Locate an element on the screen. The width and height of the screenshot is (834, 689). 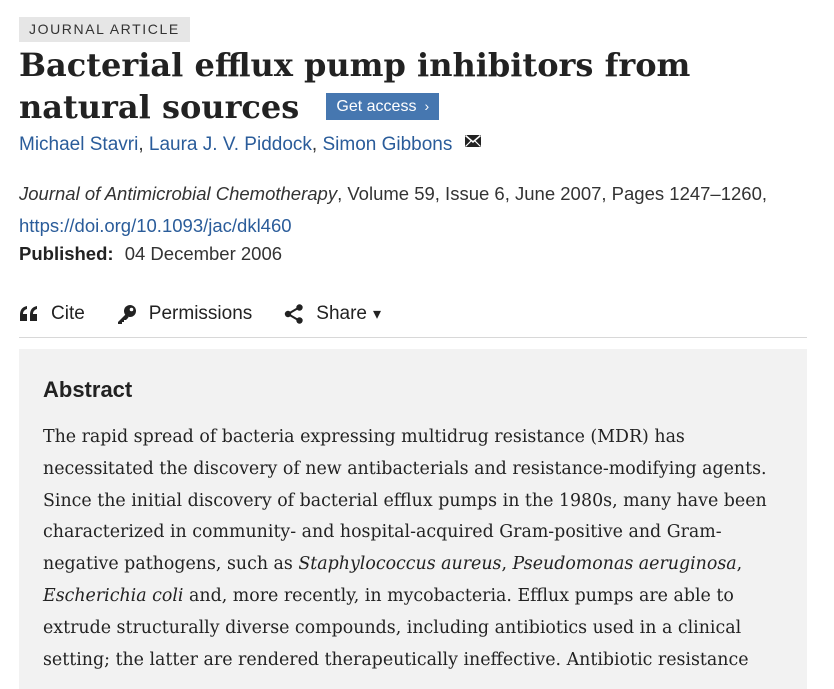
author-link: Simon Gibbons is located at coordinates (387, 144).